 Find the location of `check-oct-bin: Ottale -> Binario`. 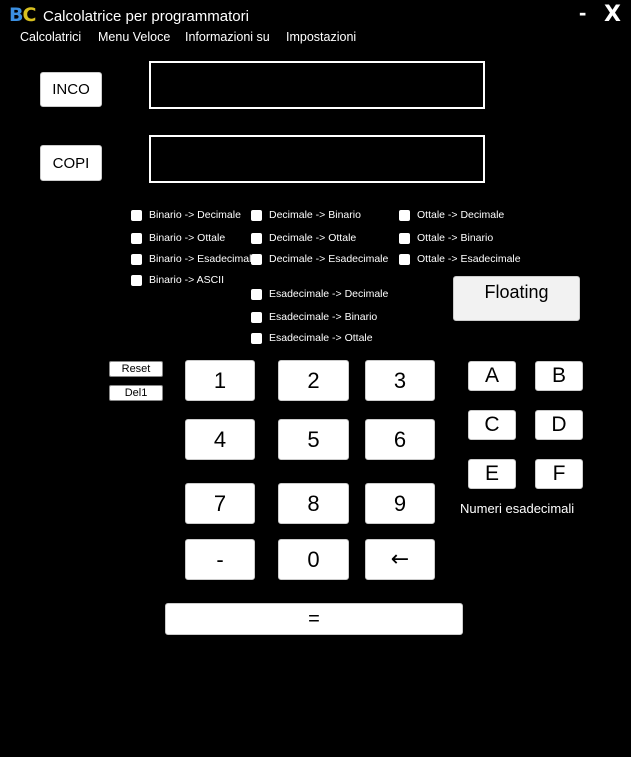

check-oct-bin: Ottale -> Binario is located at coordinates (446, 238).